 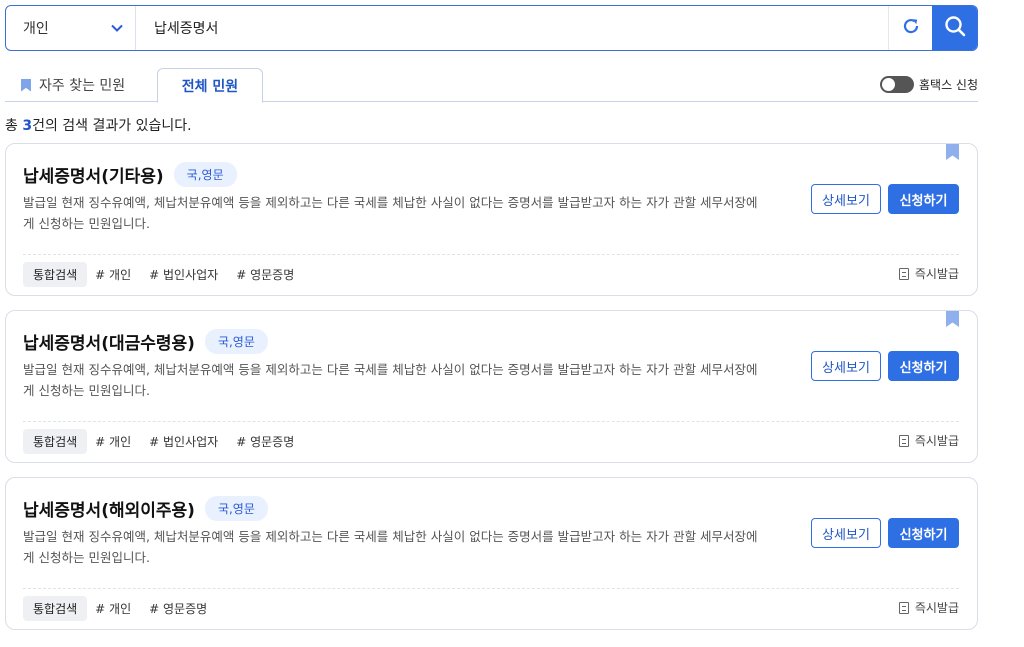 I want to click on search-icon, so click(x=955, y=28).